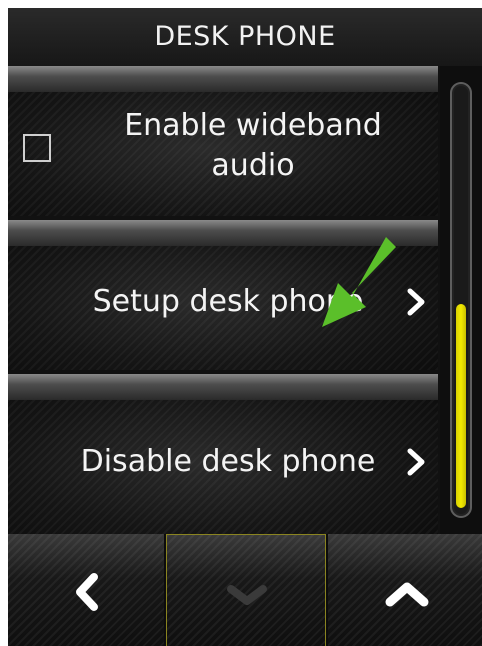  Describe the element at coordinates (359, 282) in the screenshot. I see `green-arrow-icon` at that location.